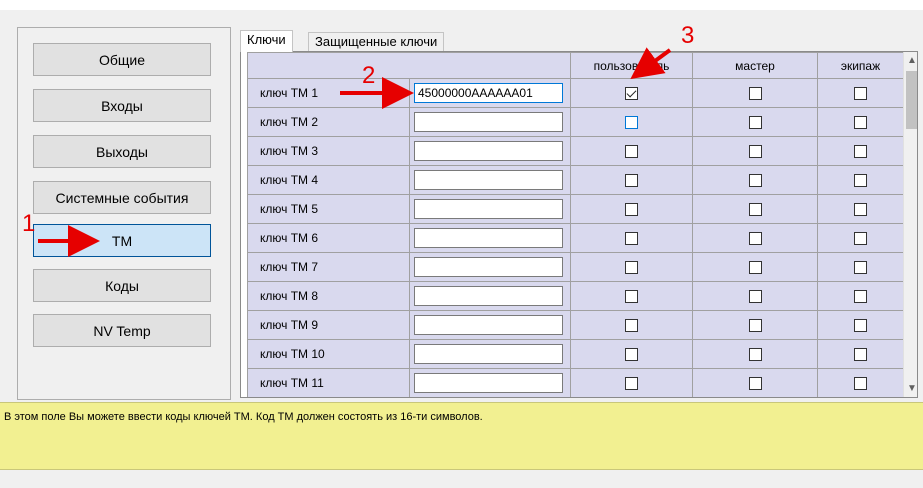  Describe the element at coordinates (122, 59) in the screenshot. I see `nav-button-general: Общие` at that location.